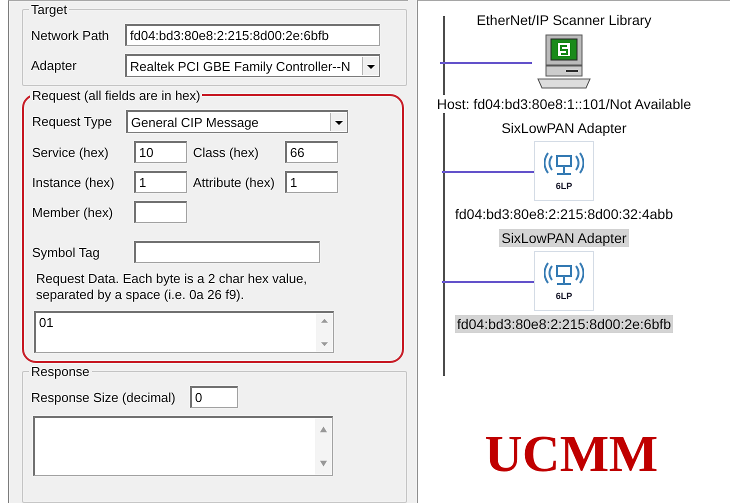 The height and width of the screenshot is (503, 730). Describe the element at coordinates (160, 152) in the screenshot. I see `input-field: 10` at that location.